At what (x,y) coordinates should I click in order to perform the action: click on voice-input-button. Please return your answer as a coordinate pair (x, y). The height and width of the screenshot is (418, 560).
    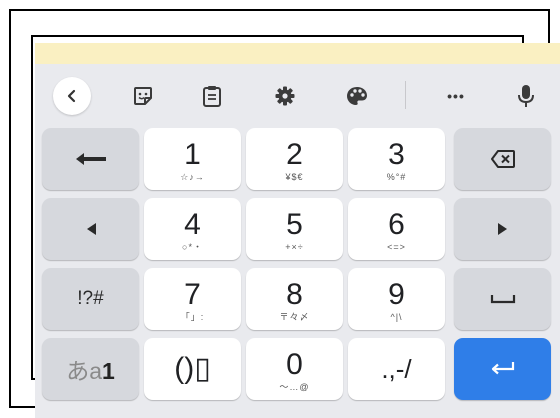
    Looking at the image, I should click on (526, 96).